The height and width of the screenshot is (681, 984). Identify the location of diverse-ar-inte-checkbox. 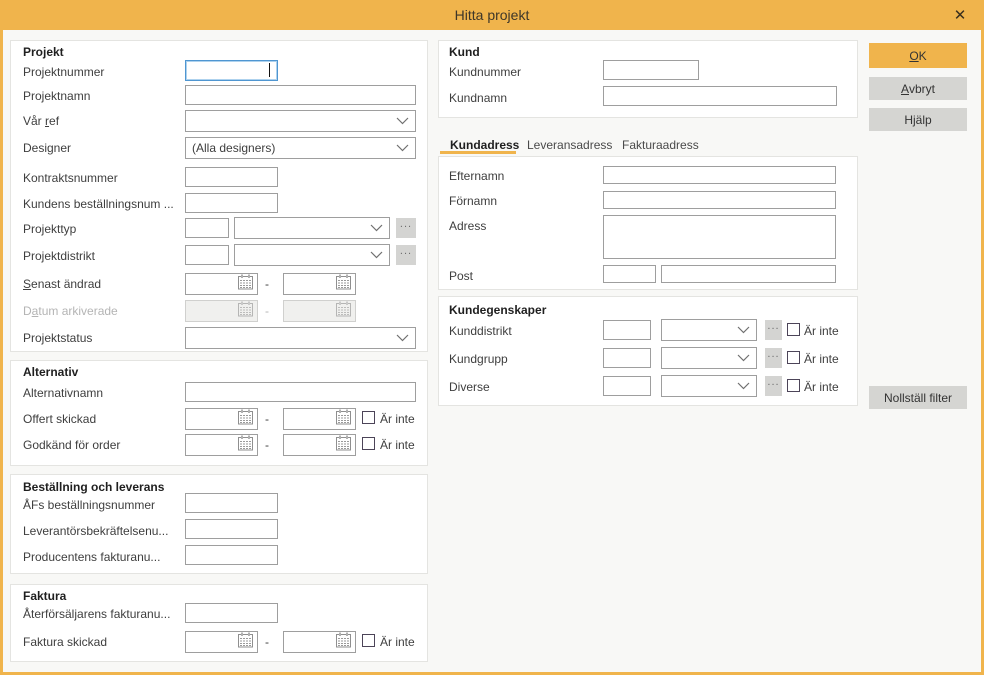
(793, 385).